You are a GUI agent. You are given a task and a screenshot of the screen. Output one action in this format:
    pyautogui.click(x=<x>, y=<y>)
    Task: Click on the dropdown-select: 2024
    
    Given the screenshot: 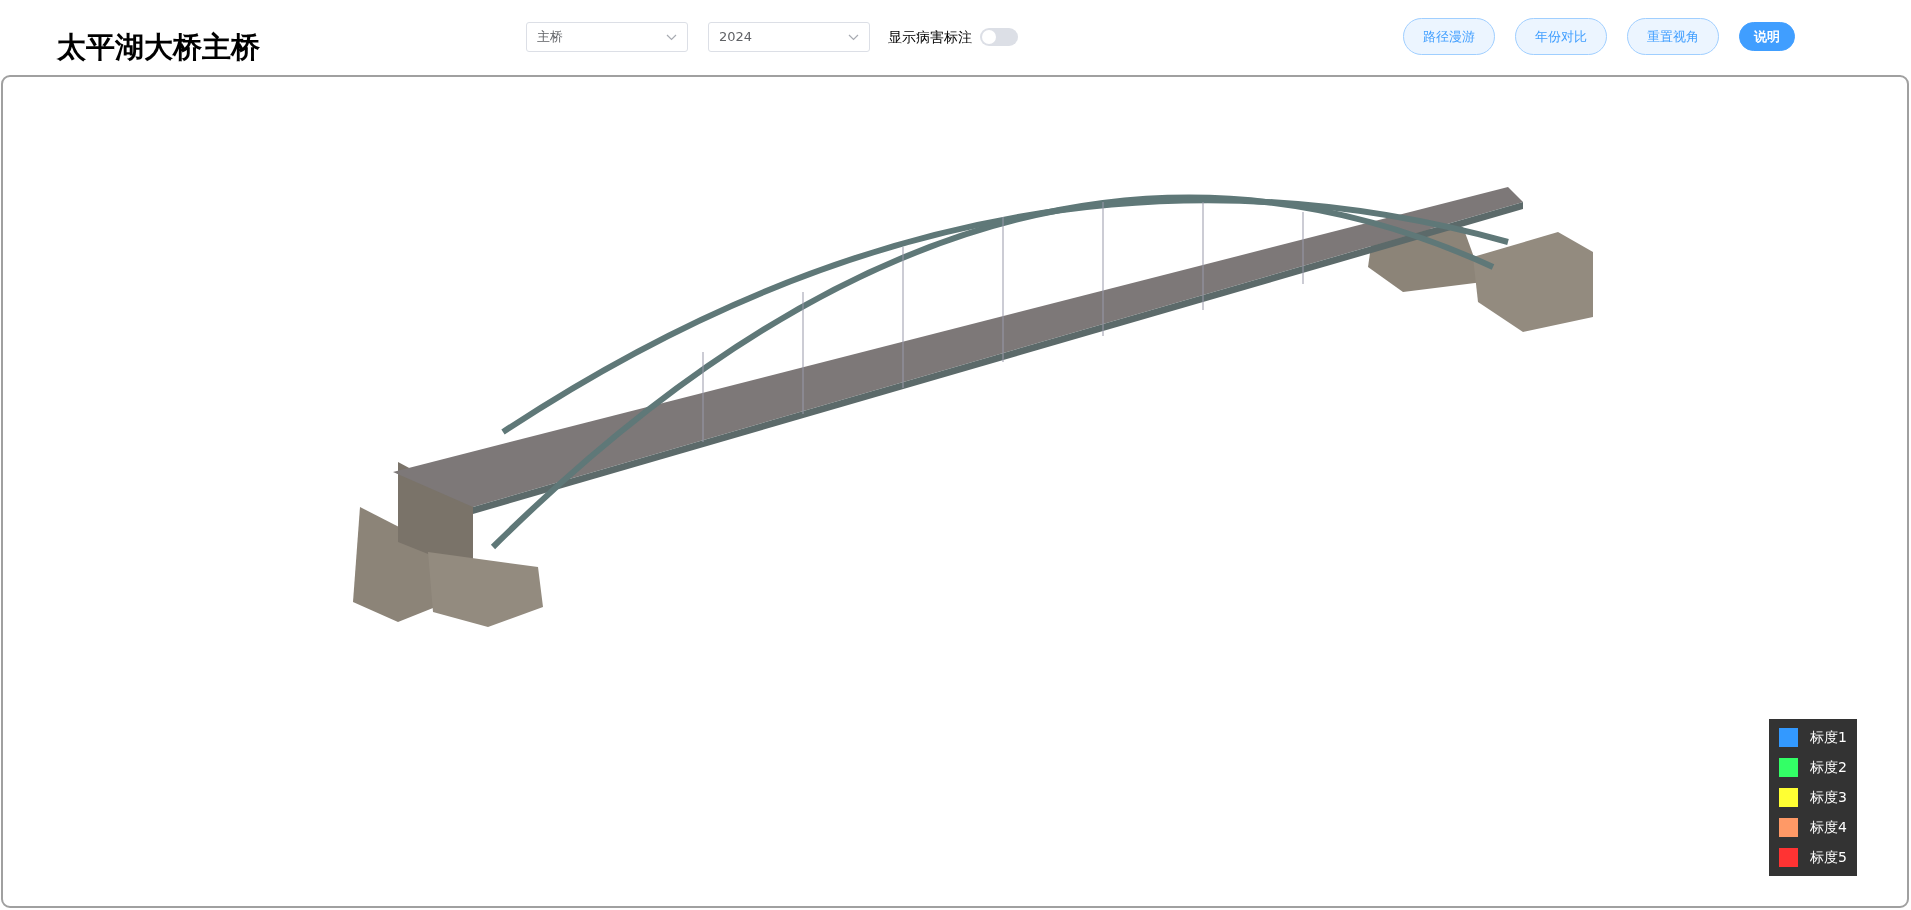 What is the action you would take?
    pyautogui.click(x=789, y=37)
    